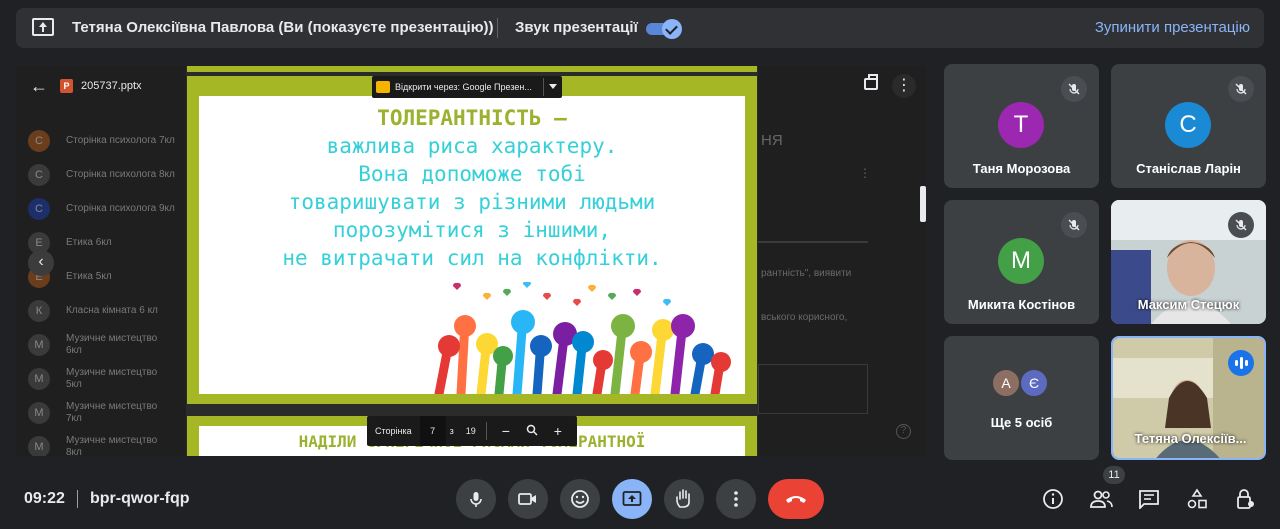 The height and width of the screenshot is (529, 1280). I want to click on background-list-label: Сторінка психолога 9кл, so click(120, 208).